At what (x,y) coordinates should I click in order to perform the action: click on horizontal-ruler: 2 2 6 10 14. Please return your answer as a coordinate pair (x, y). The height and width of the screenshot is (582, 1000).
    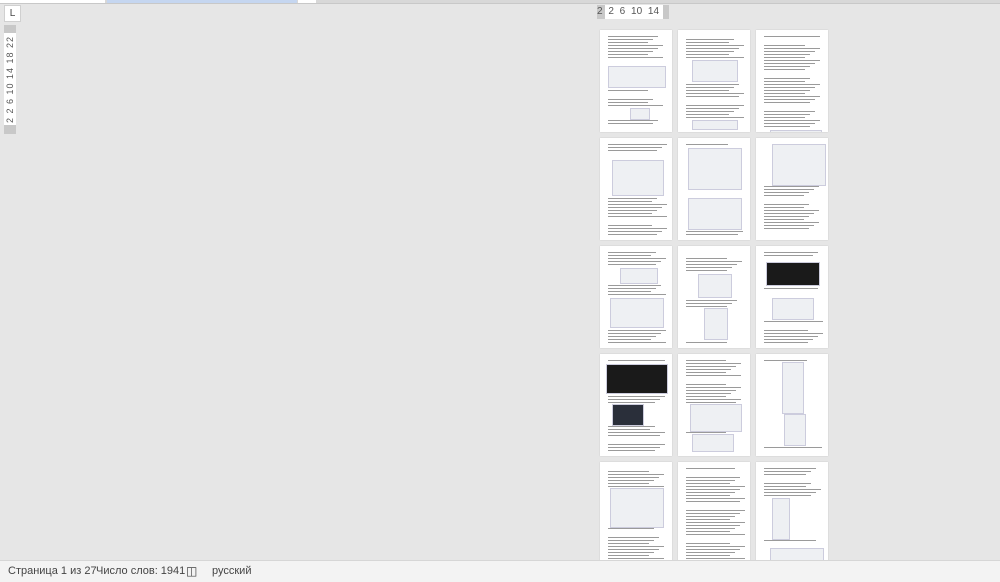
    Looking at the image, I should click on (633, 12).